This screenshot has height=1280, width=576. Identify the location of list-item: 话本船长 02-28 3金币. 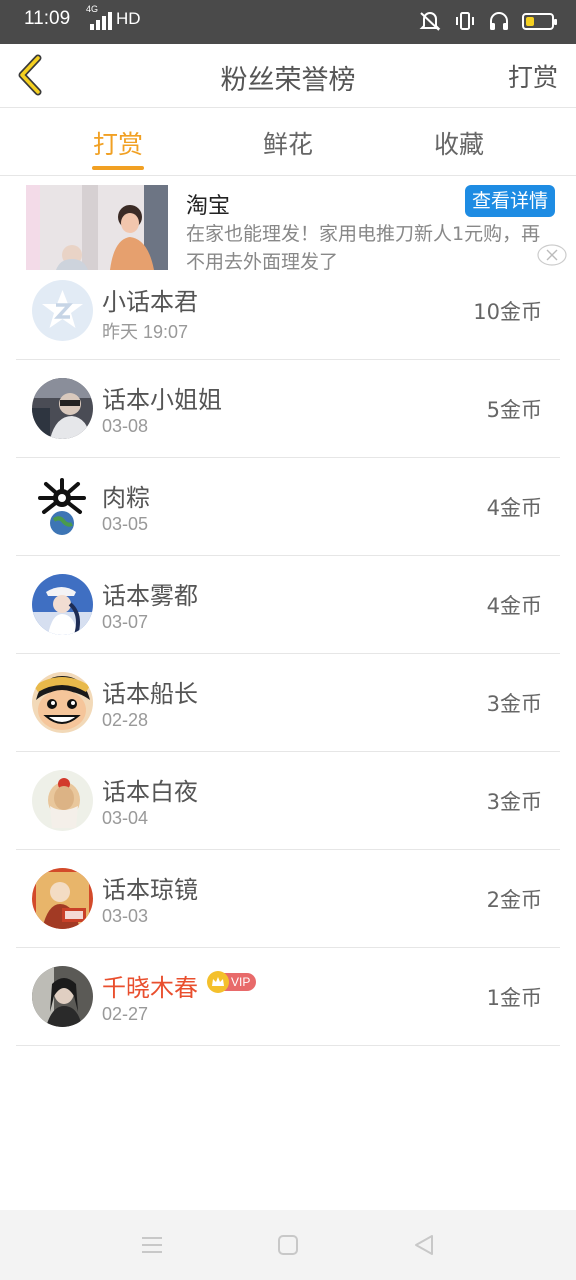
(288, 703).